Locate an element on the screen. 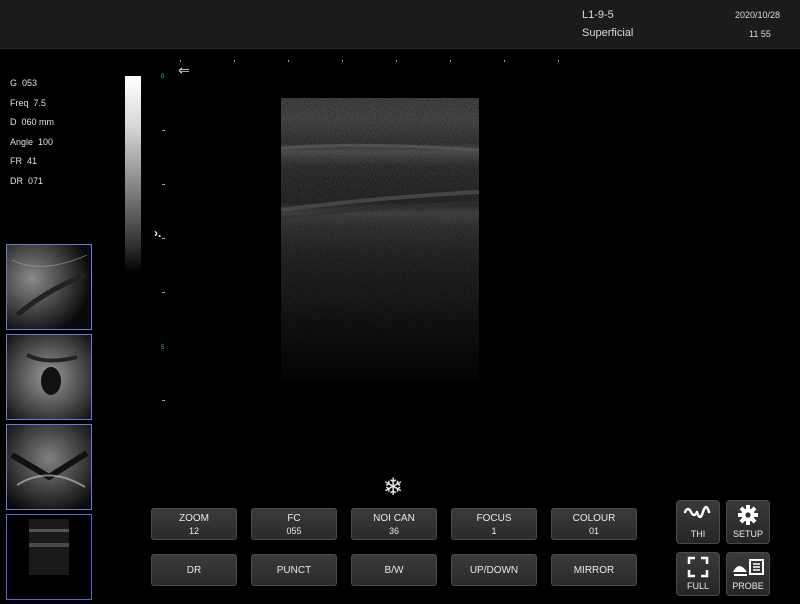  param-dynamic-range: DR 071 is located at coordinates (27, 180).